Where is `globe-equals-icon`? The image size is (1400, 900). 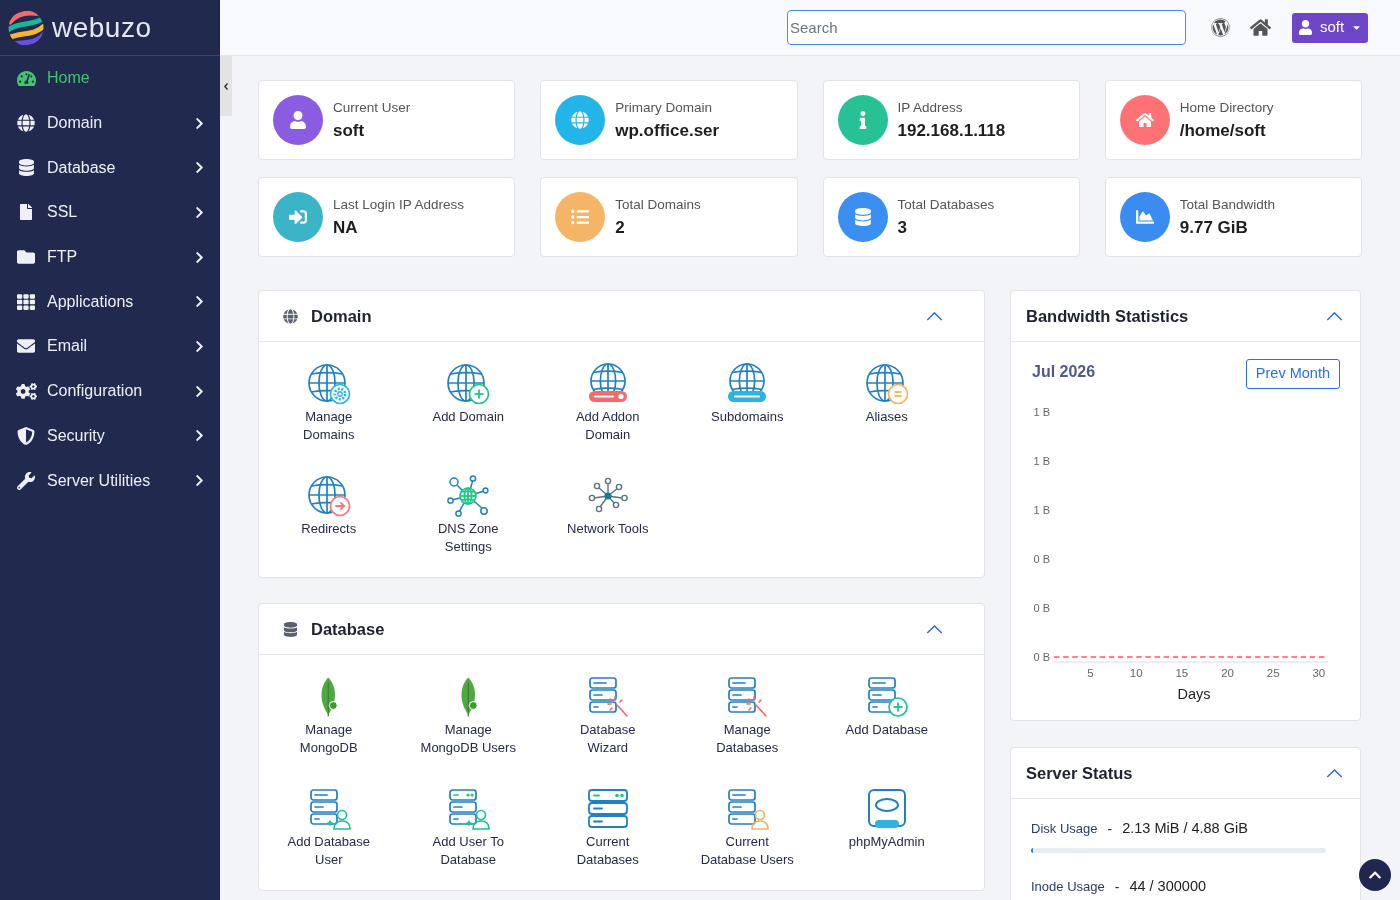
globe-equals-icon is located at coordinates (886, 384).